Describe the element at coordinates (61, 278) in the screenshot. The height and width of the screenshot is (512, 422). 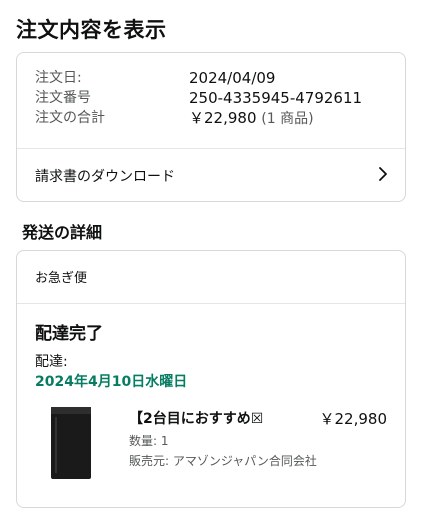
I see `shipping-speed: お急ぎ便` at that location.